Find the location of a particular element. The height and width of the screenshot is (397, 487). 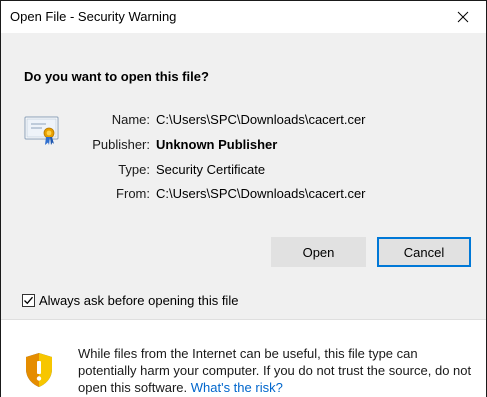

type-label: Type: is located at coordinates (134, 169).